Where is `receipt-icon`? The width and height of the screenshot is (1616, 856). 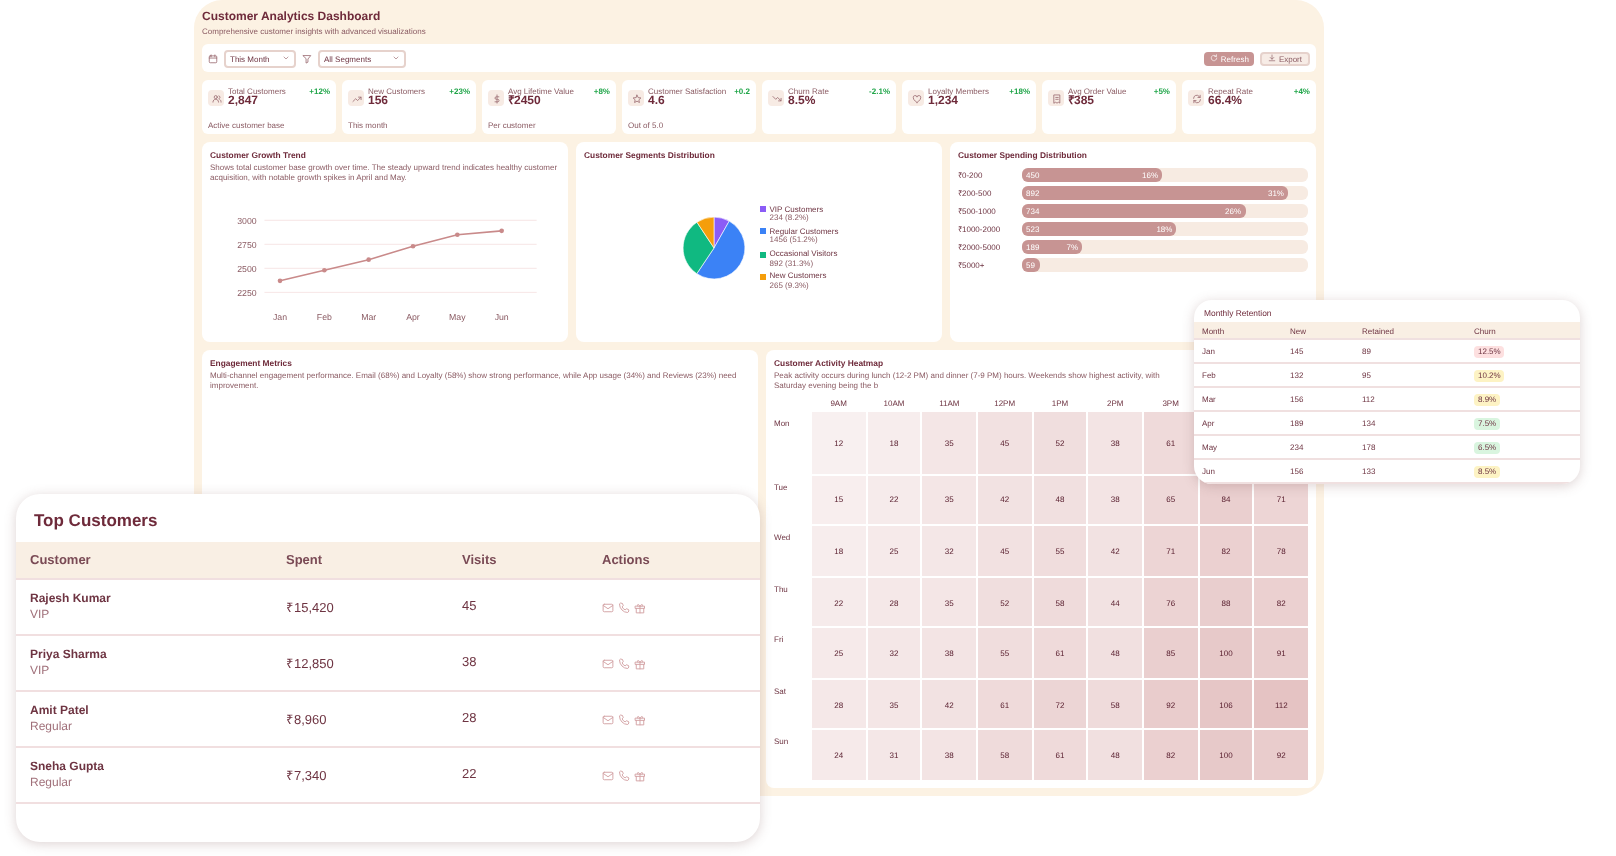
receipt-icon is located at coordinates (1056, 98).